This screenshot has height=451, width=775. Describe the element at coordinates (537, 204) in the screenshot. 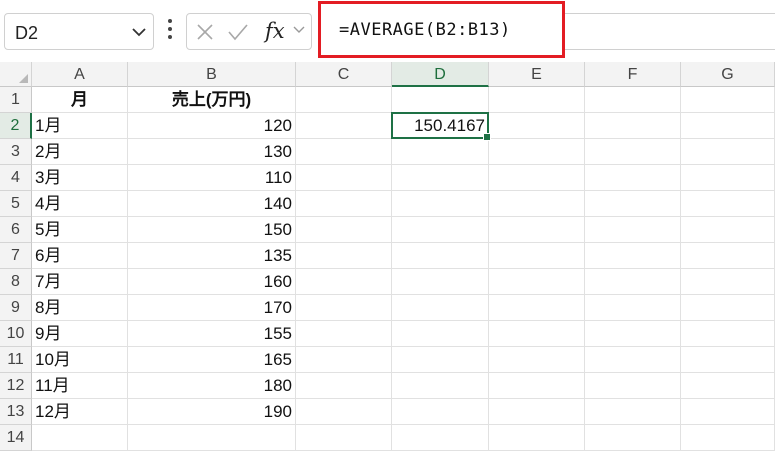

I see `cell-e5` at that location.